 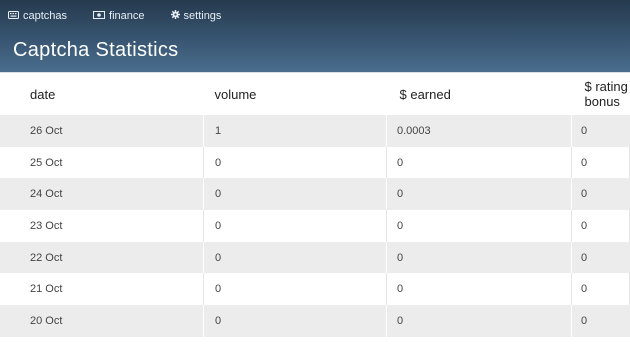 I want to click on table-row: 20 Oct 0 0 0, so click(x=315, y=321).